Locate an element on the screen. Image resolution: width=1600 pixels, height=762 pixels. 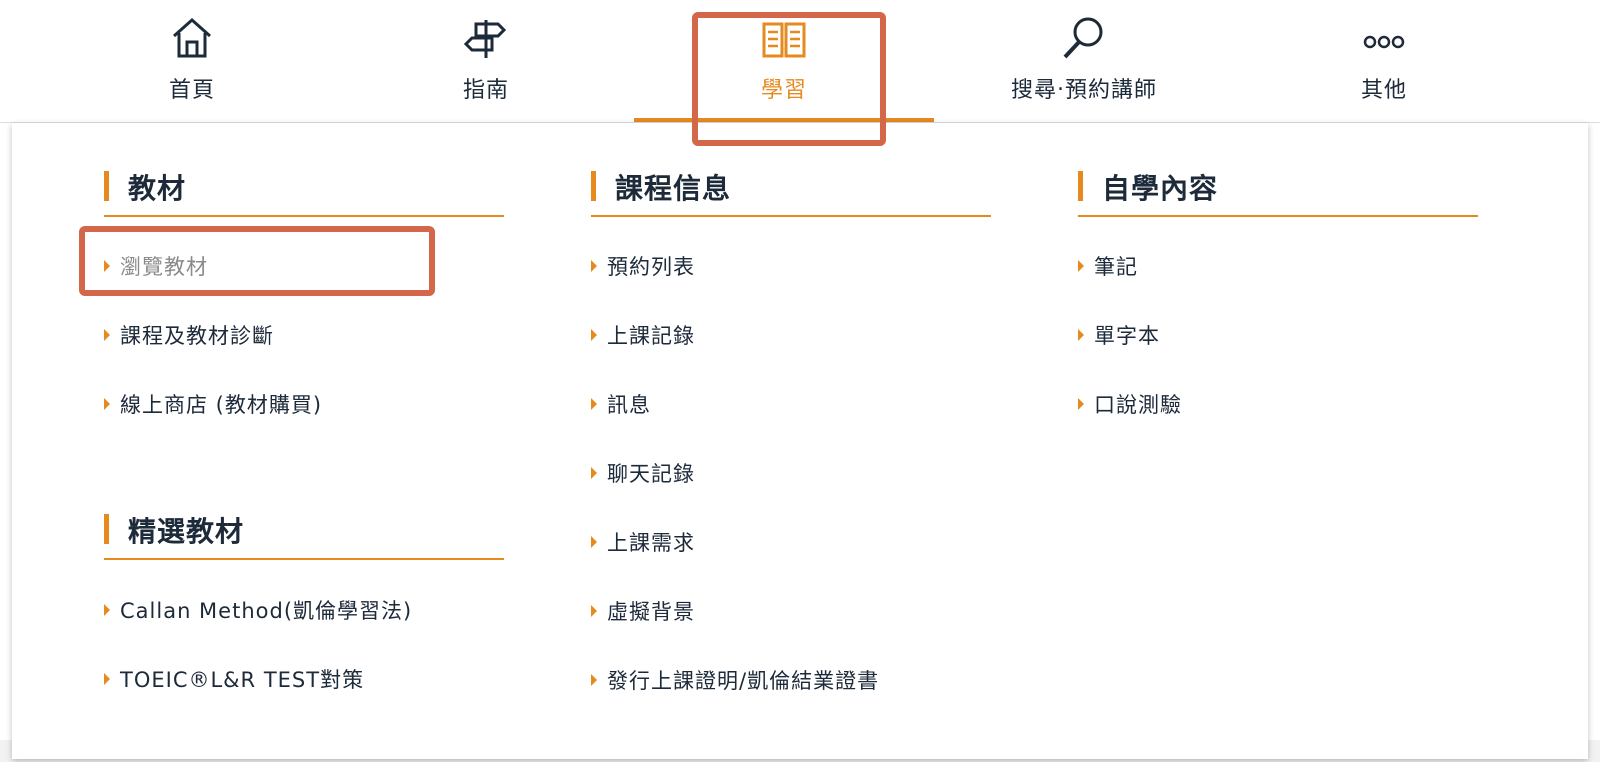
link-reservation-list: 預約列表 is located at coordinates (643, 267).